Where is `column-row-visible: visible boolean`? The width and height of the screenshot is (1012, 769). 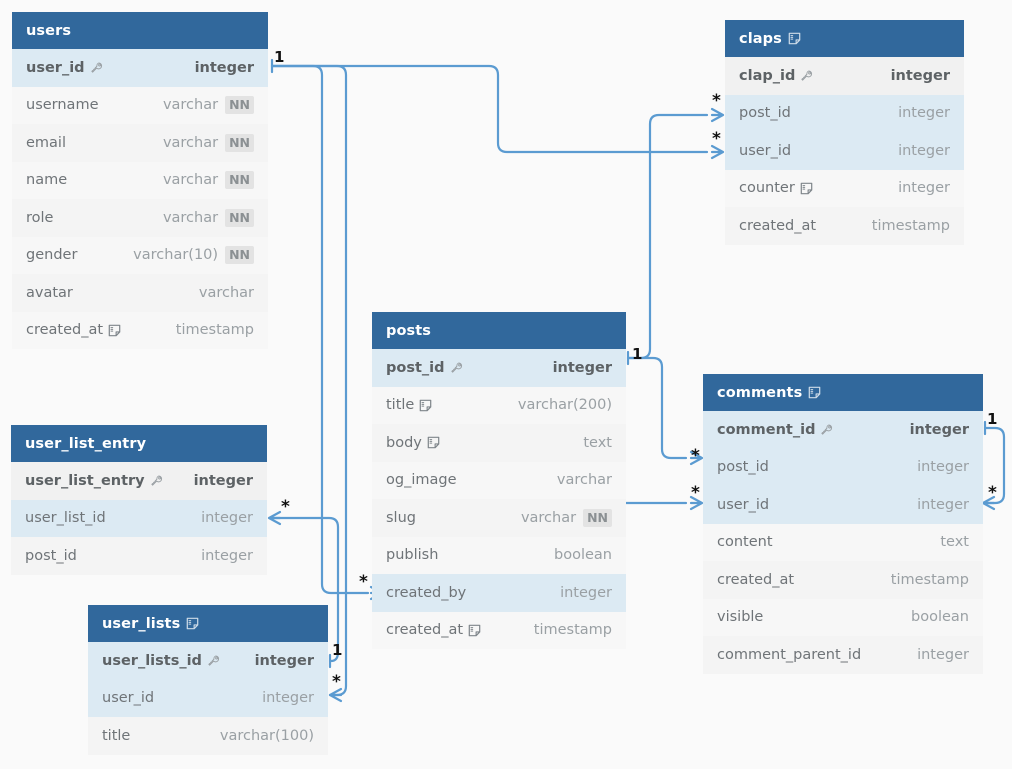
column-row-visible: visible boolean is located at coordinates (843, 617).